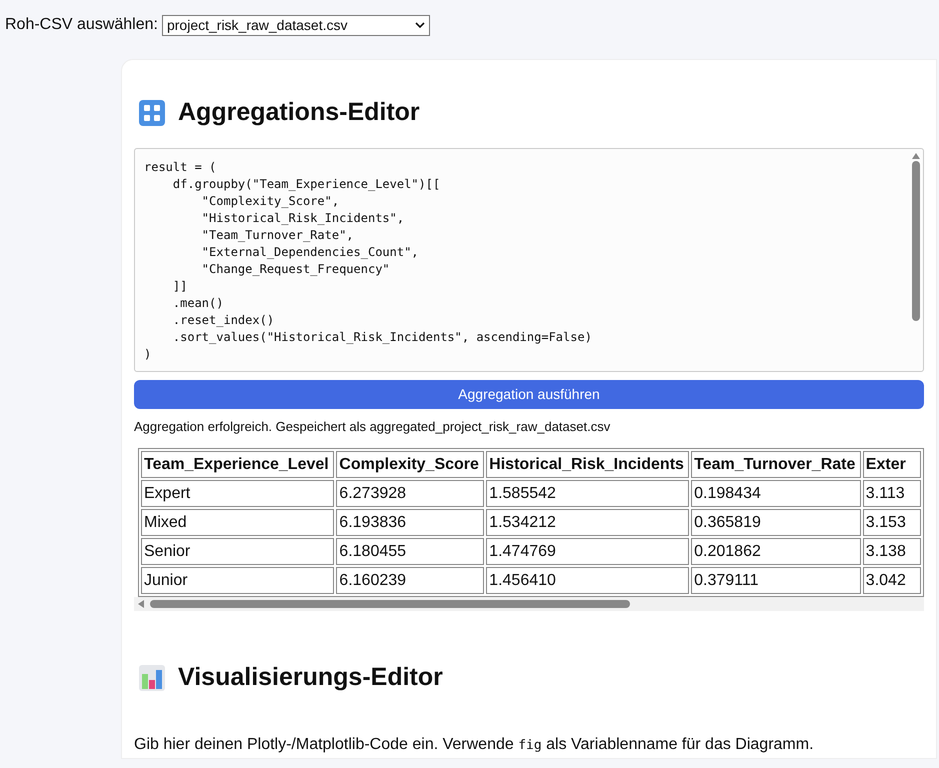 The height and width of the screenshot is (768, 939). Describe the element at coordinates (529, 604) in the screenshot. I see `horizontal-scrollbar` at that location.